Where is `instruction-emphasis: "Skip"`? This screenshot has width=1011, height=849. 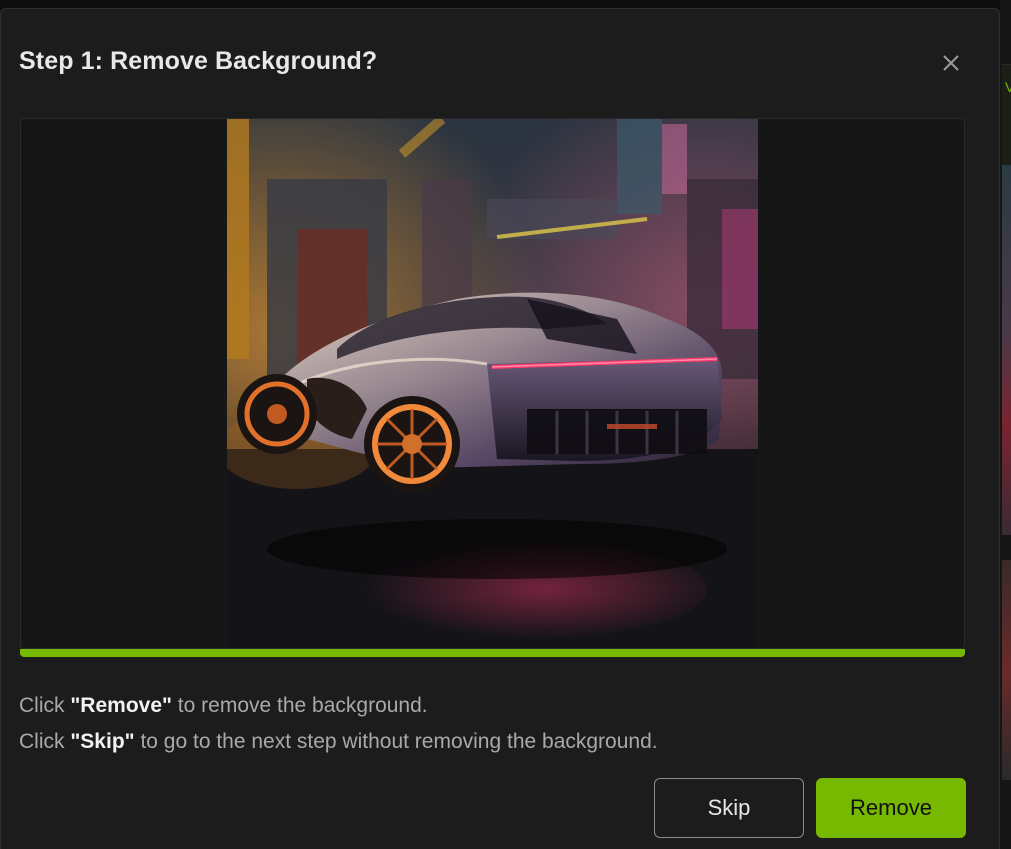
instruction-emphasis: "Skip" is located at coordinates (102, 741).